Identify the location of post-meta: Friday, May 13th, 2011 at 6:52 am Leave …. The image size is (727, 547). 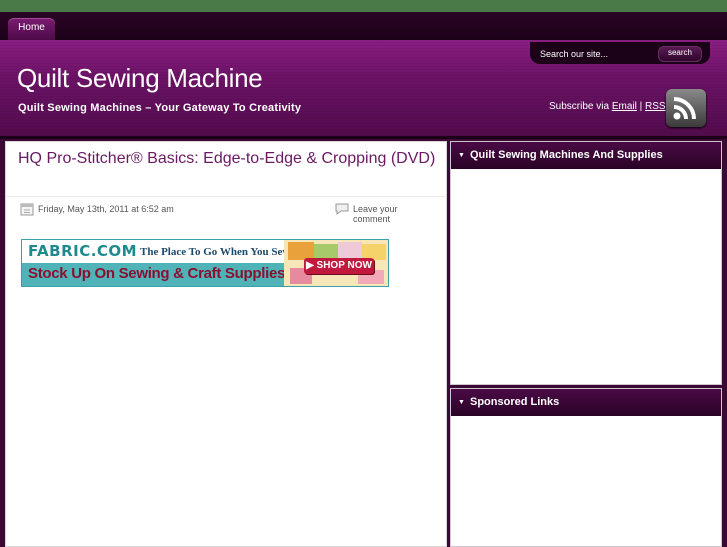
(228, 213).